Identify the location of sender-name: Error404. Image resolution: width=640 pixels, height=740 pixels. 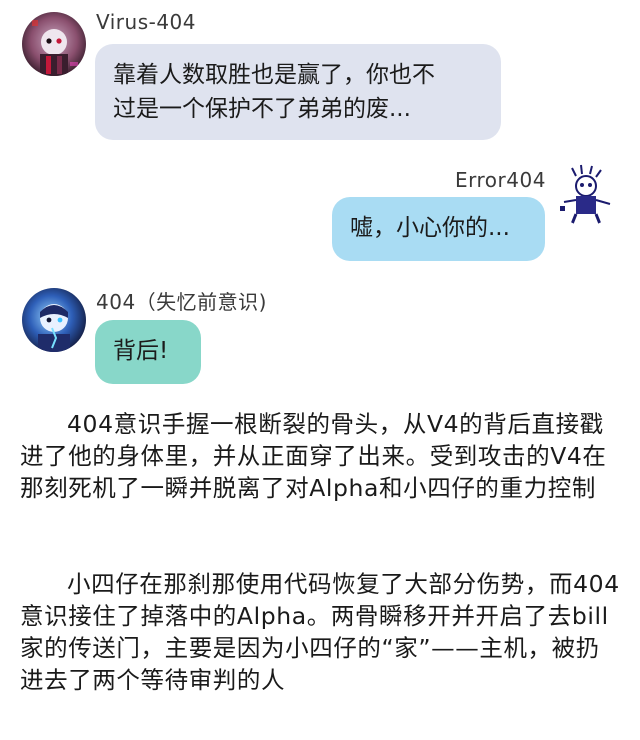
(500, 180).